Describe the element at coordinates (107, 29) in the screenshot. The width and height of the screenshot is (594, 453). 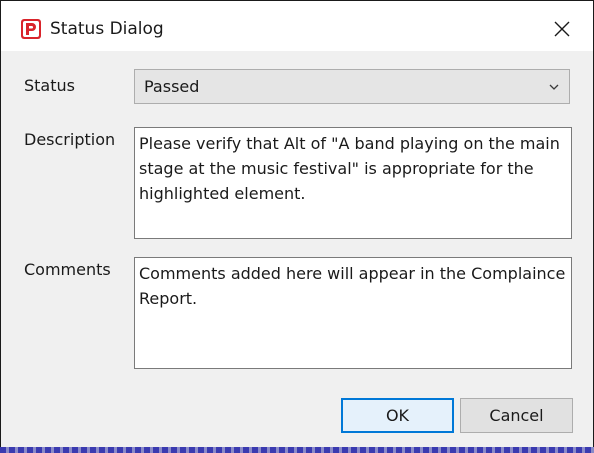
I see `window-title: Status Dialog` at that location.